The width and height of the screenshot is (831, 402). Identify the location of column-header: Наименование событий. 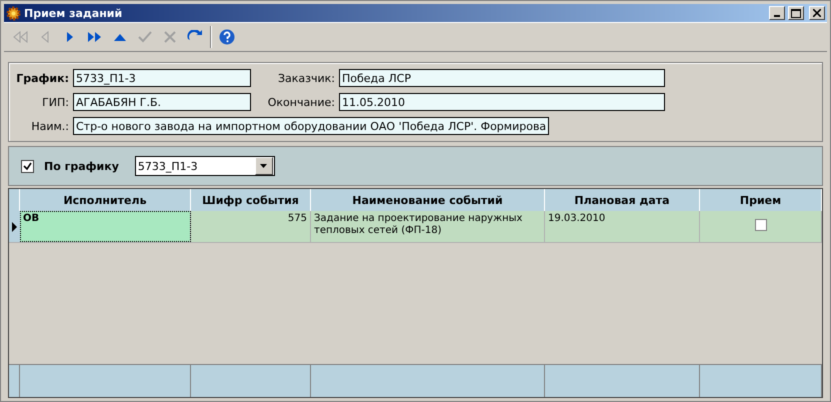
(428, 200).